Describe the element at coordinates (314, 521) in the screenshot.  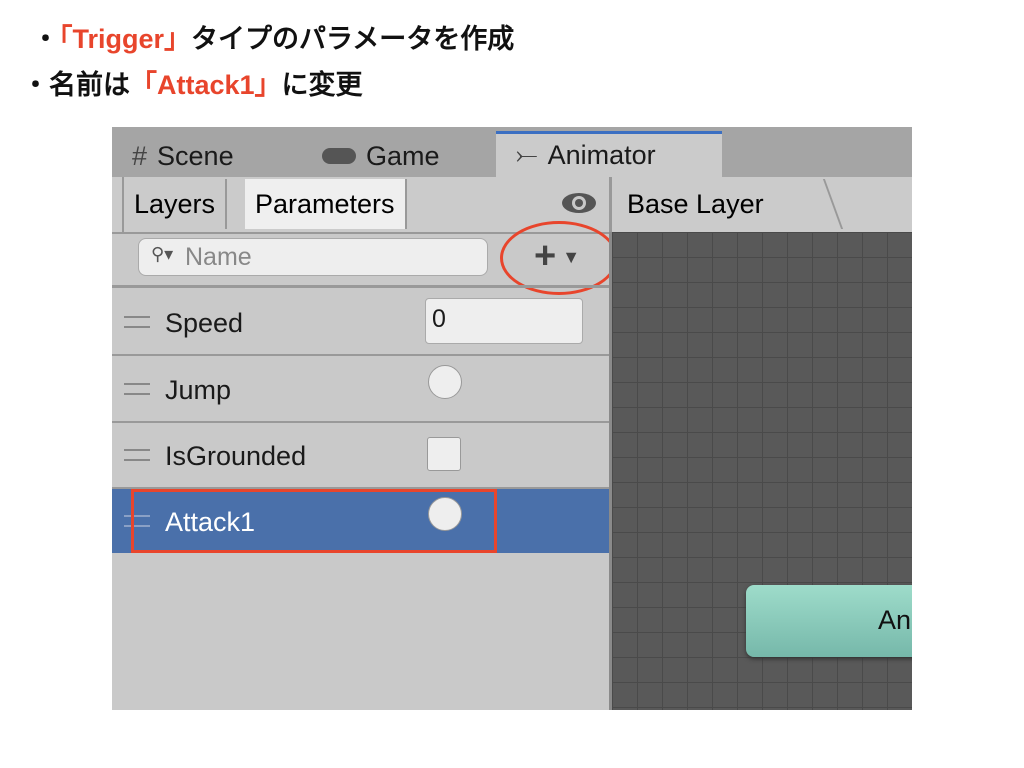
I see `highlight-box` at that location.